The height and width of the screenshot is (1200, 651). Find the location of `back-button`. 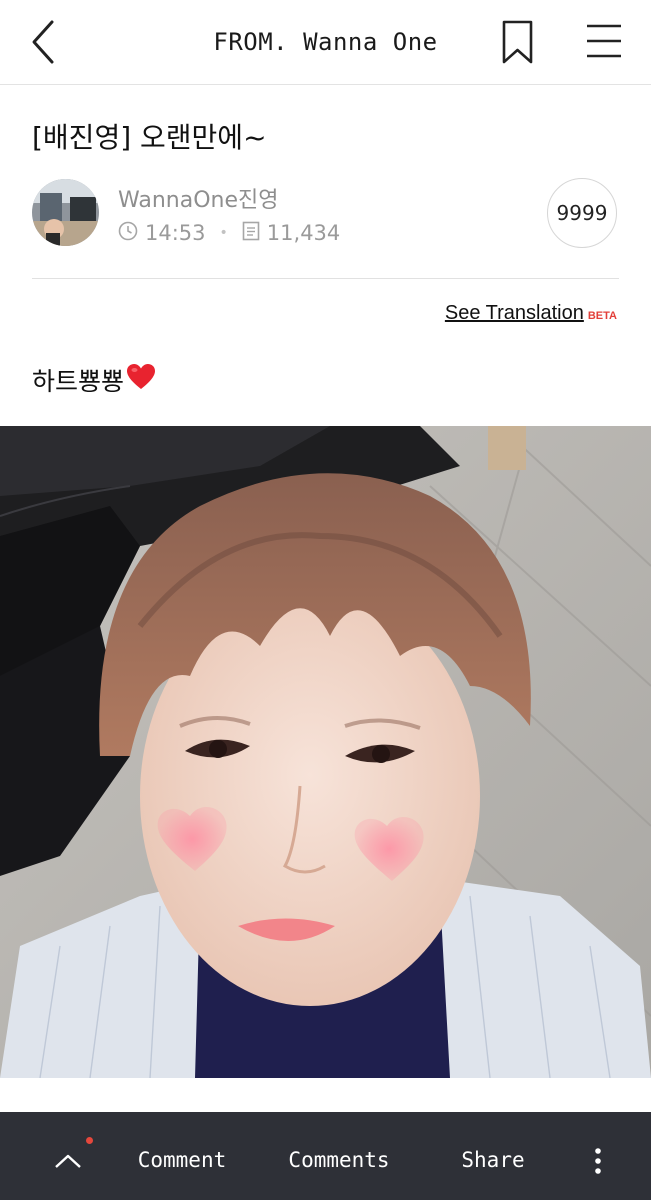

back-button is located at coordinates (44, 42).